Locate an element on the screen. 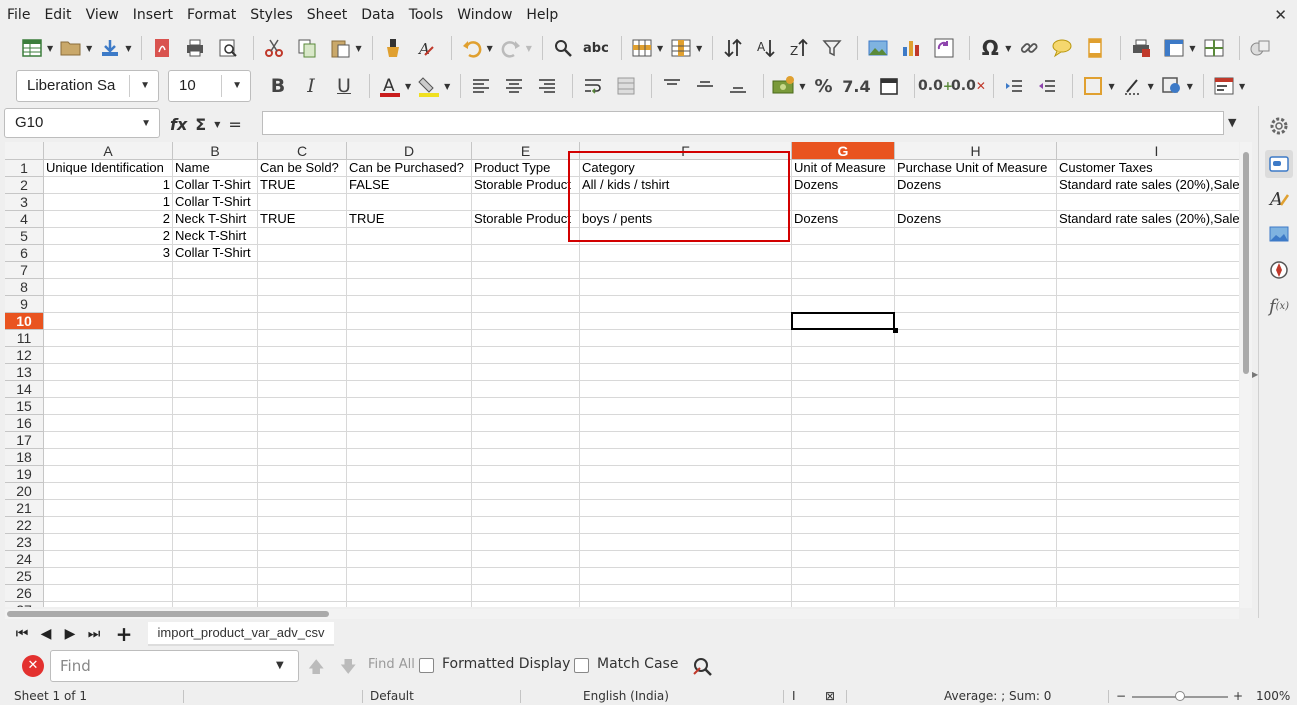  cell-e7 is located at coordinates (526, 270).